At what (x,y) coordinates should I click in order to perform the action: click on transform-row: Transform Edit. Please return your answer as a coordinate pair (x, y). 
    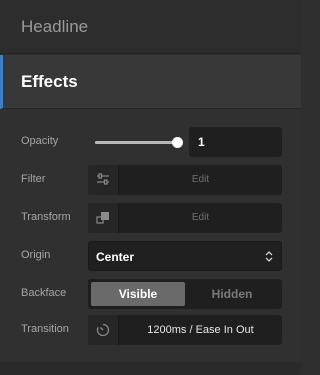
    Looking at the image, I should click on (150, 218).